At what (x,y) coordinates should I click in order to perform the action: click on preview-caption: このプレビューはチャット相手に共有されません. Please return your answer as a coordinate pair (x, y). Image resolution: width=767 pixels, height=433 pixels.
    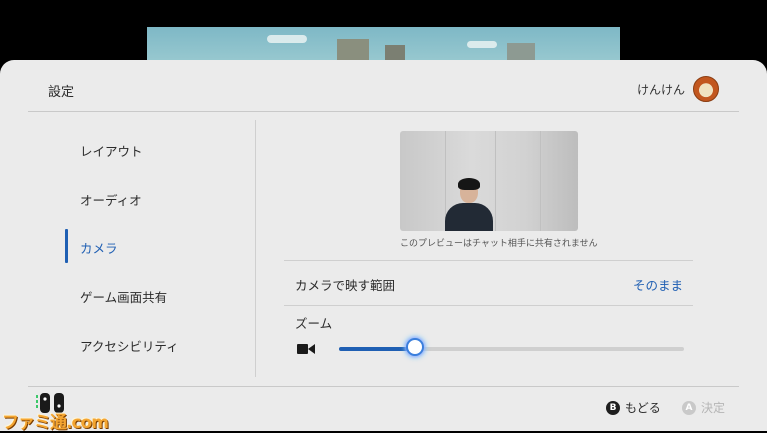
    Looking at the image, I should click on (499, 244).